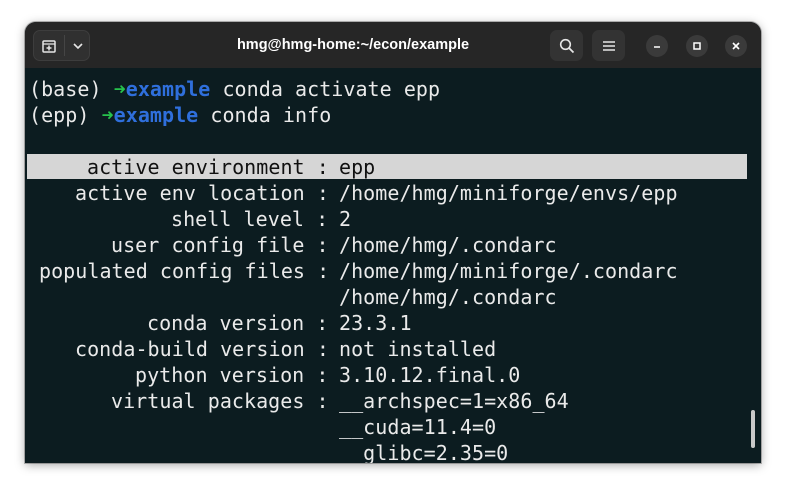  What do you see at coordinates (753, 429) in the screenshot?
I see `scrollbar-thumb` at bounding box center [753, 429].